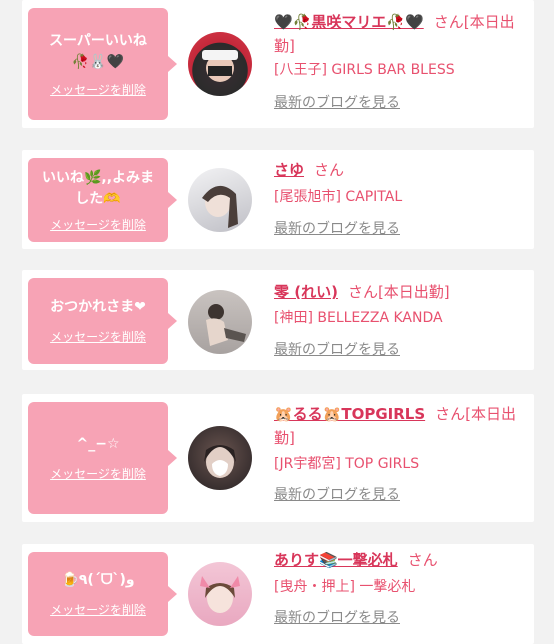 The image size is (554, 644). Describe the element at coordinates (98, 51) in the screenshot. I see `message-text: スーパーいいね🥀🐰🖤` at that location.